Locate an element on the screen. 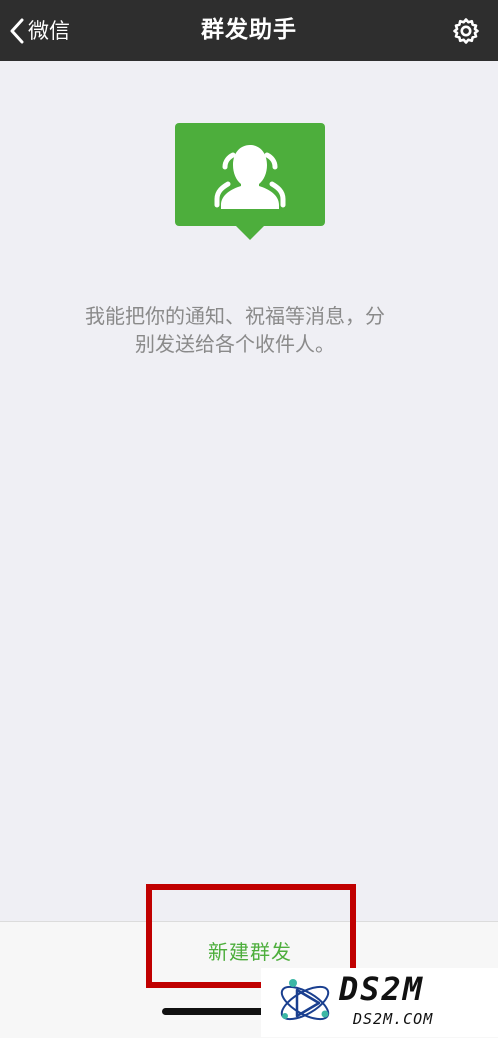  watermark-subtitle: DS2M.COM is located at coordinates (393, 1019).